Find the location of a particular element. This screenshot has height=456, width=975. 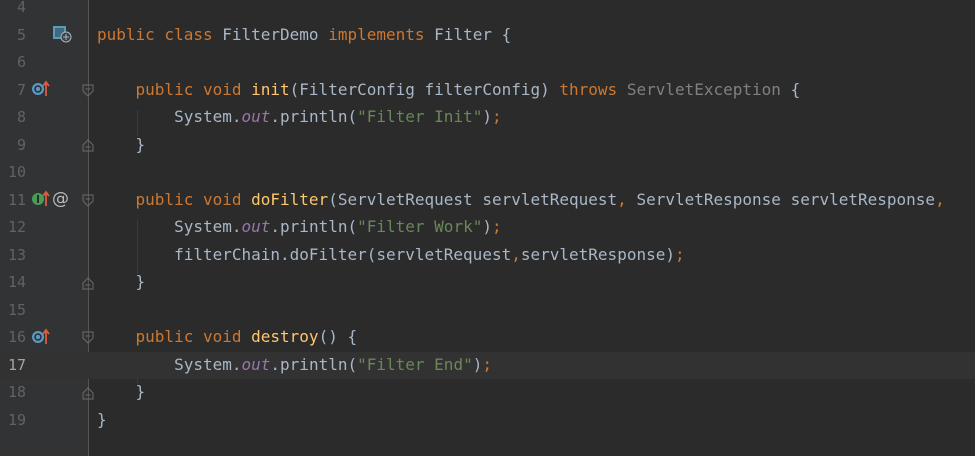

code-token: "Filter Init" is located at coordinates (420, 116).